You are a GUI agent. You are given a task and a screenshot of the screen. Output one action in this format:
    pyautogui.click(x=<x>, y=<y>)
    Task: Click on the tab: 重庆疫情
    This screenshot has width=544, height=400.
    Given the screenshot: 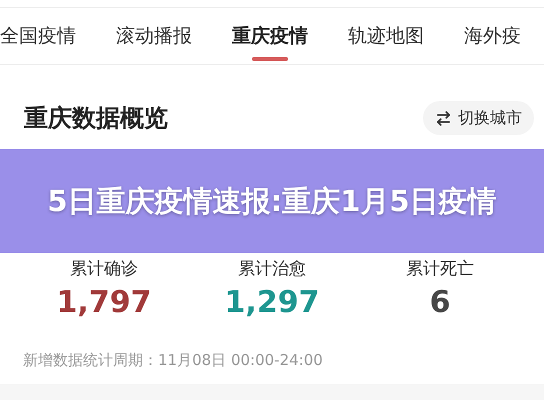 What is the action you would take?
    pyautogui.click(x=270, y=36)
    